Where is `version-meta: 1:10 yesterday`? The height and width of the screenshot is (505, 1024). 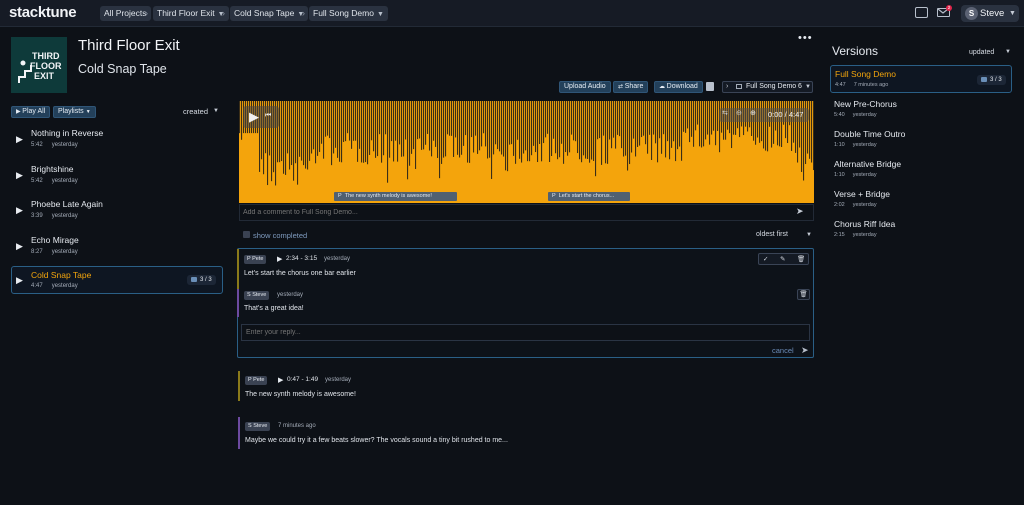 version-meta: 1:10 yesterday is located at coordinates (855, 145).